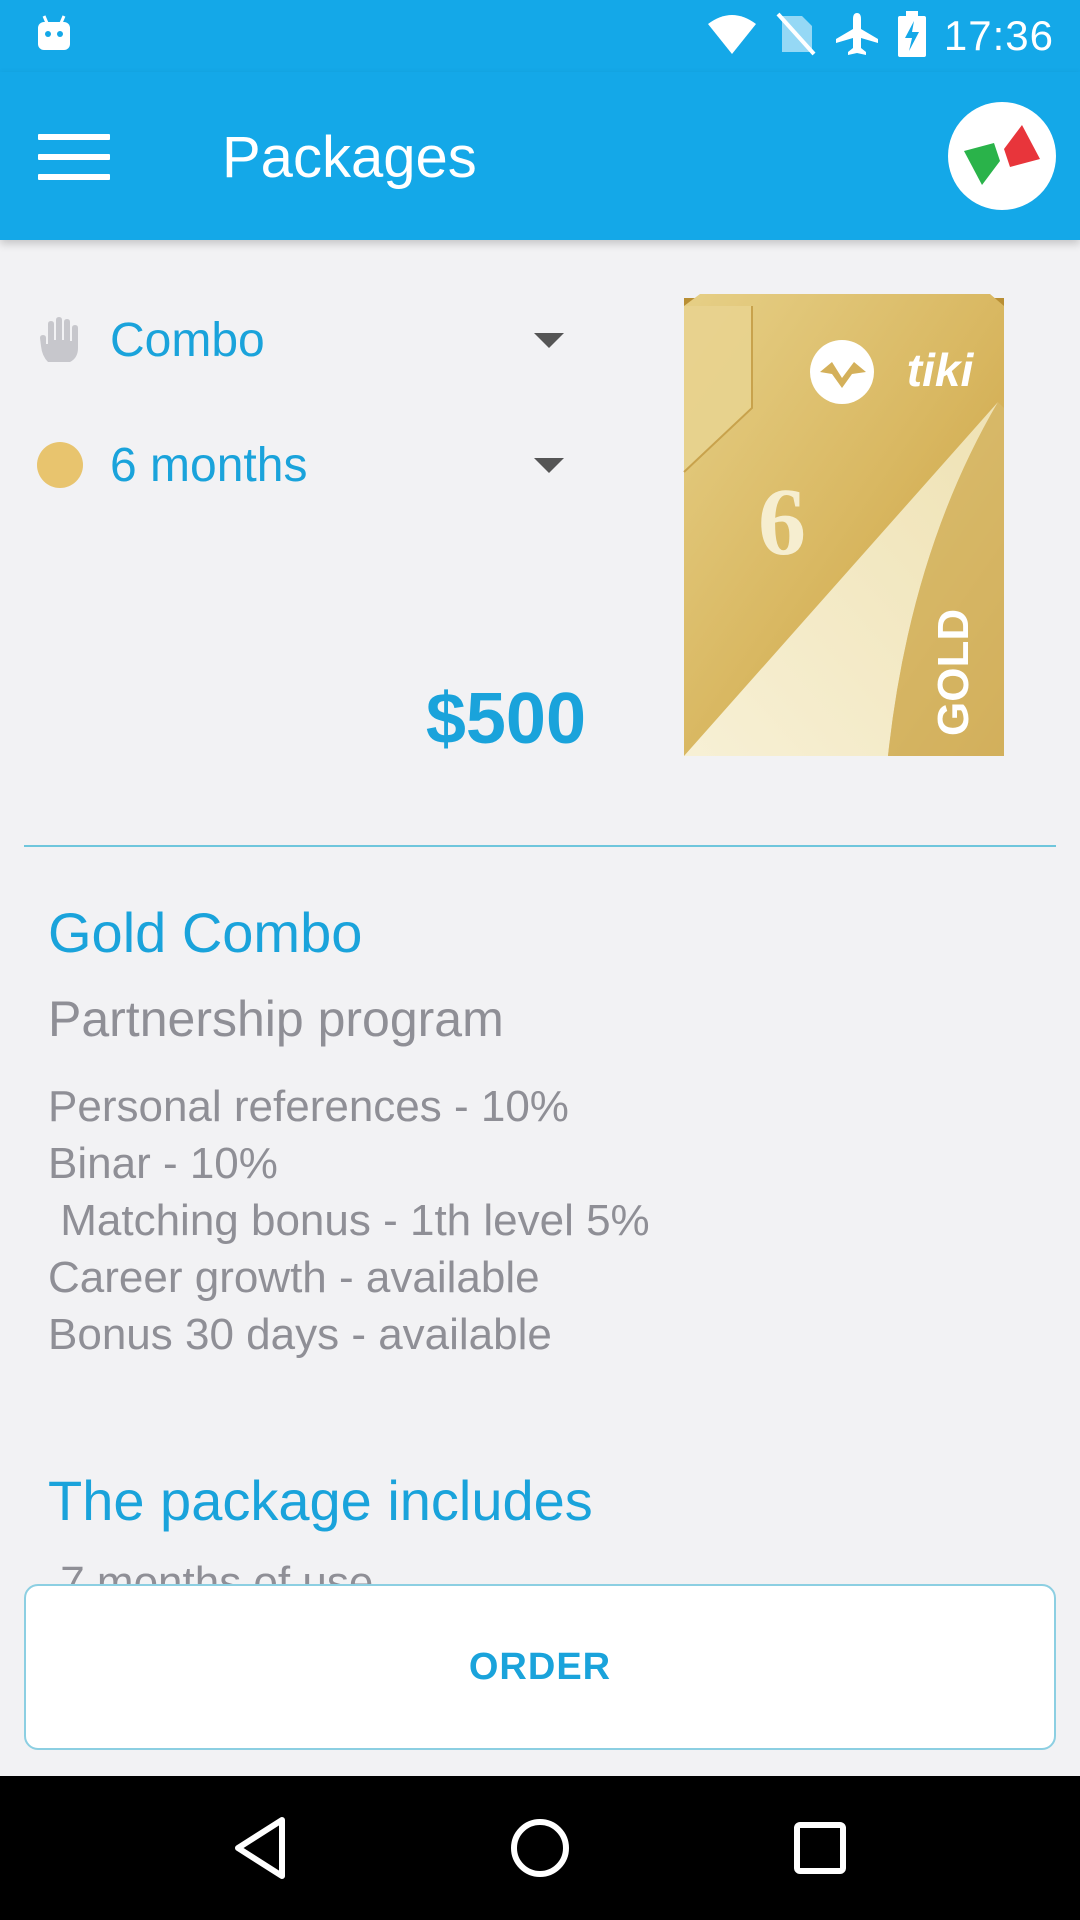 This screenshot has width=1080, height=1920. I want to click on recent-apps-icon, so click(820, 1848).